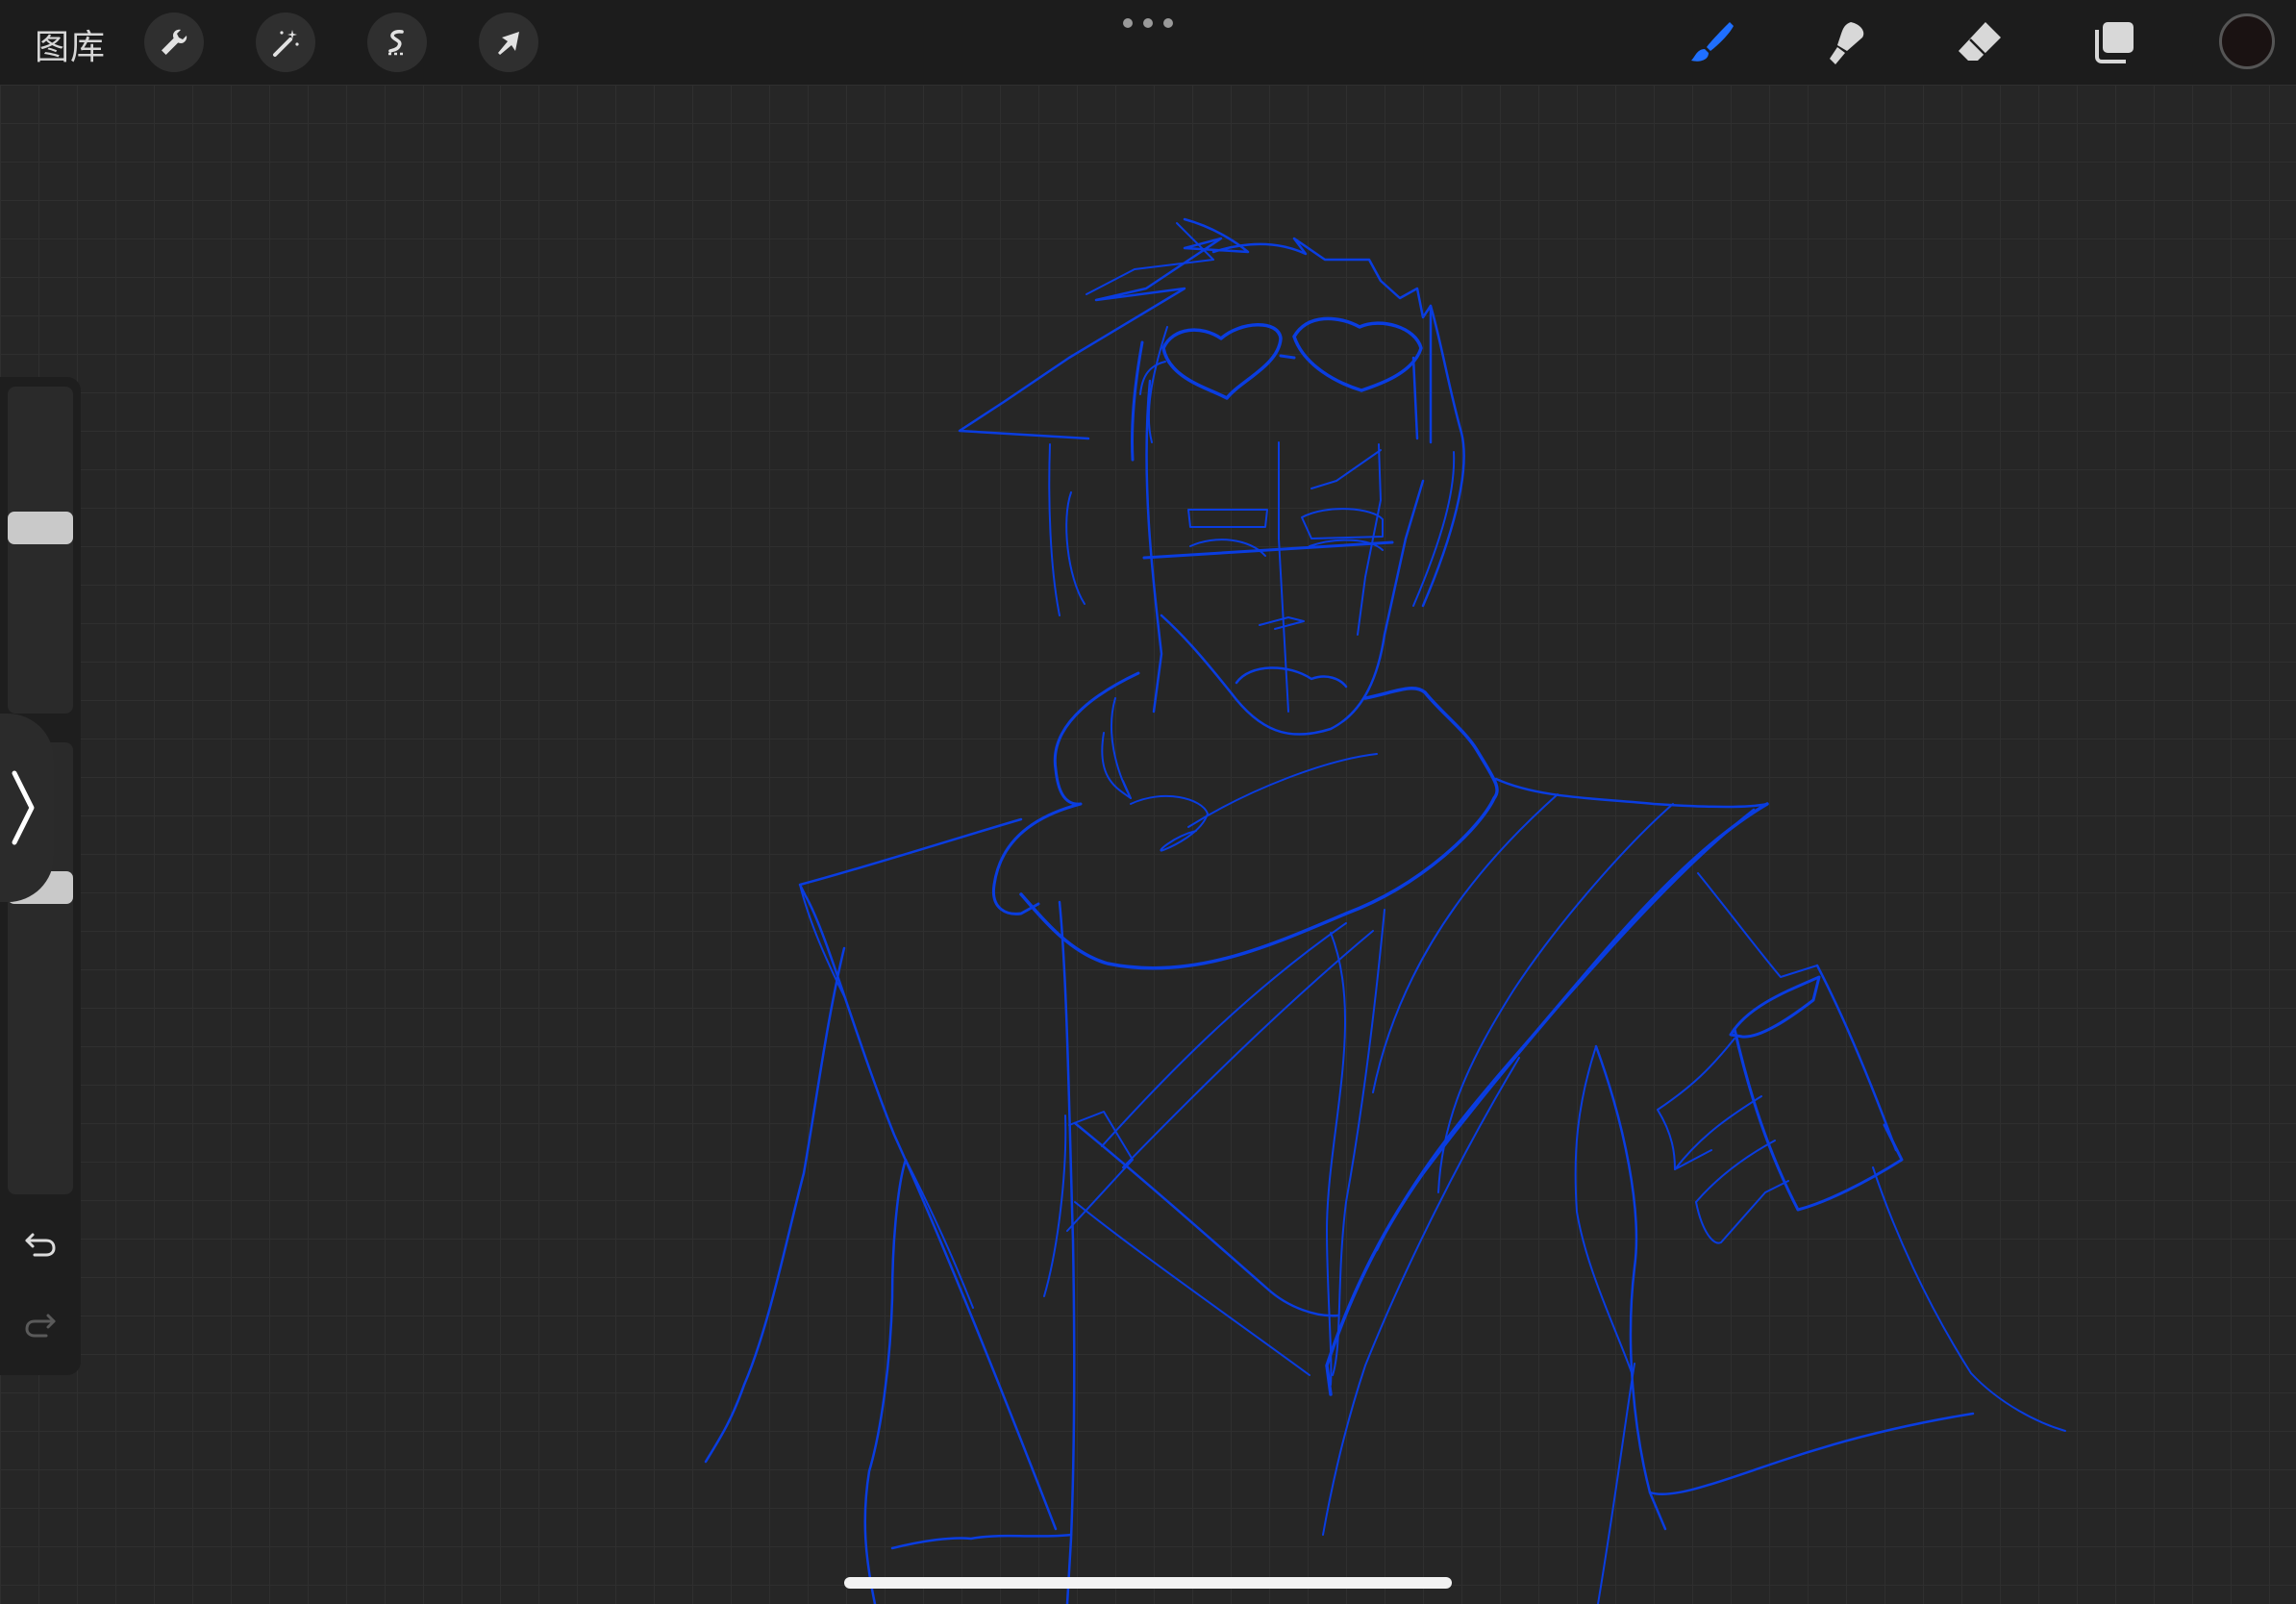 The image size is (2296, 1604). I want to click on color-picker-swatch, so click(2247, 41).